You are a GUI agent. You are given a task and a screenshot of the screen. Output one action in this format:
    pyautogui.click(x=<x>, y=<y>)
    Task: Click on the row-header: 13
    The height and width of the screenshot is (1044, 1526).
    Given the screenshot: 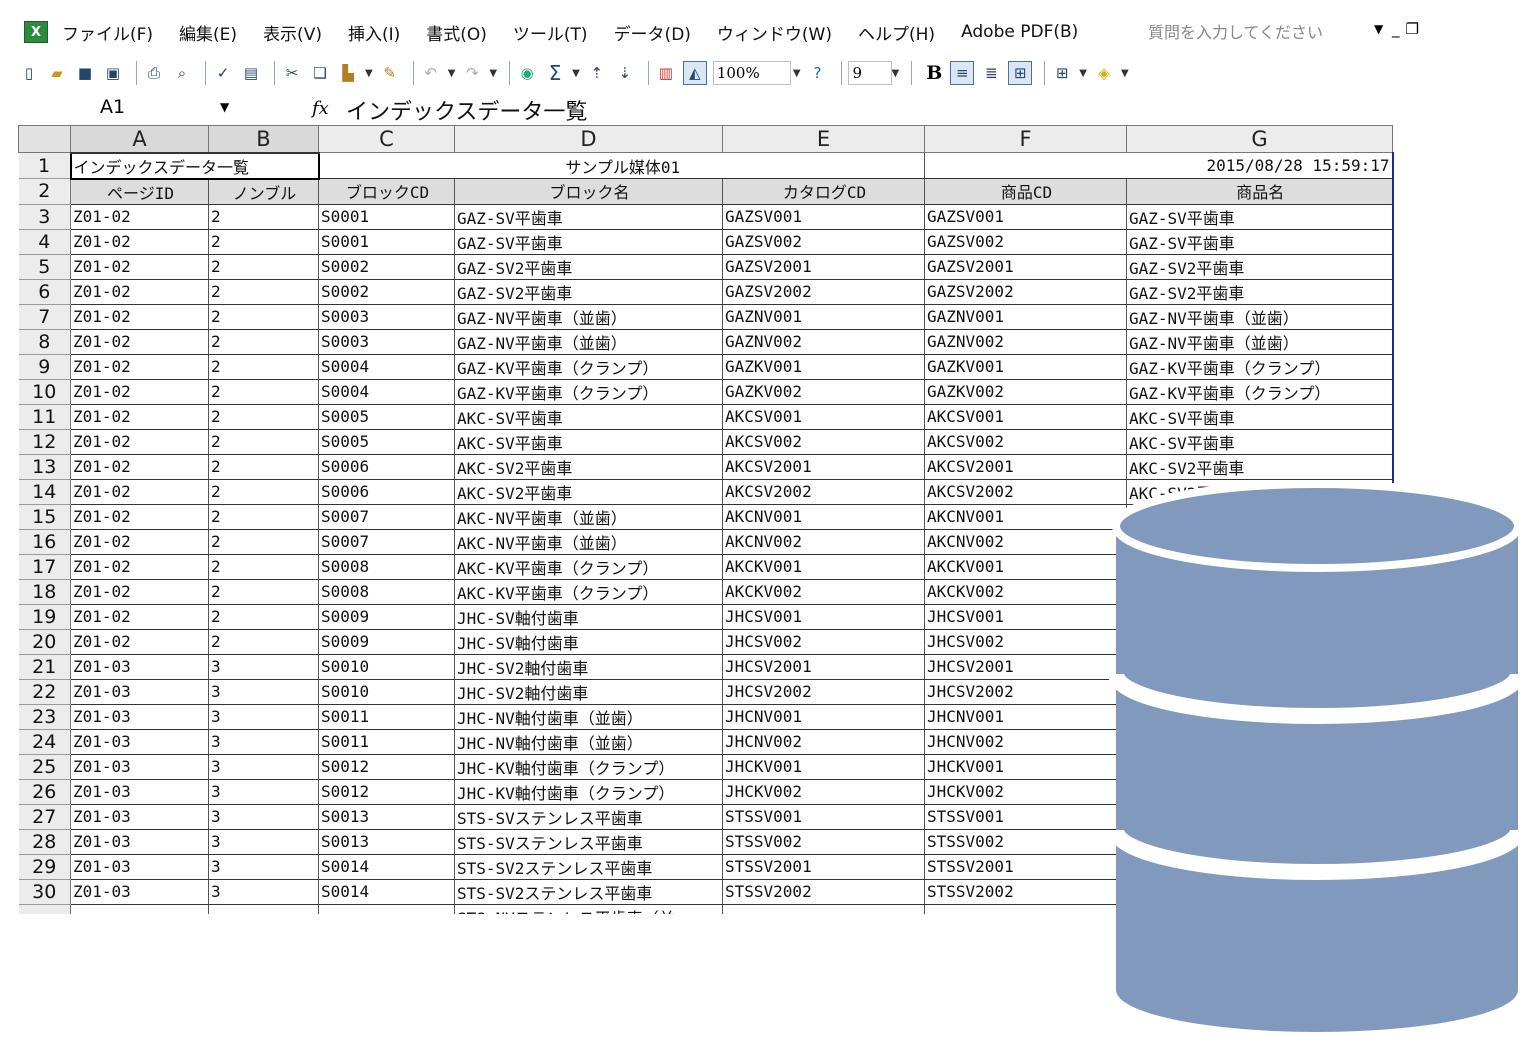 What is the action you would take?
    pyautogui.click(x=44, y=467)
    